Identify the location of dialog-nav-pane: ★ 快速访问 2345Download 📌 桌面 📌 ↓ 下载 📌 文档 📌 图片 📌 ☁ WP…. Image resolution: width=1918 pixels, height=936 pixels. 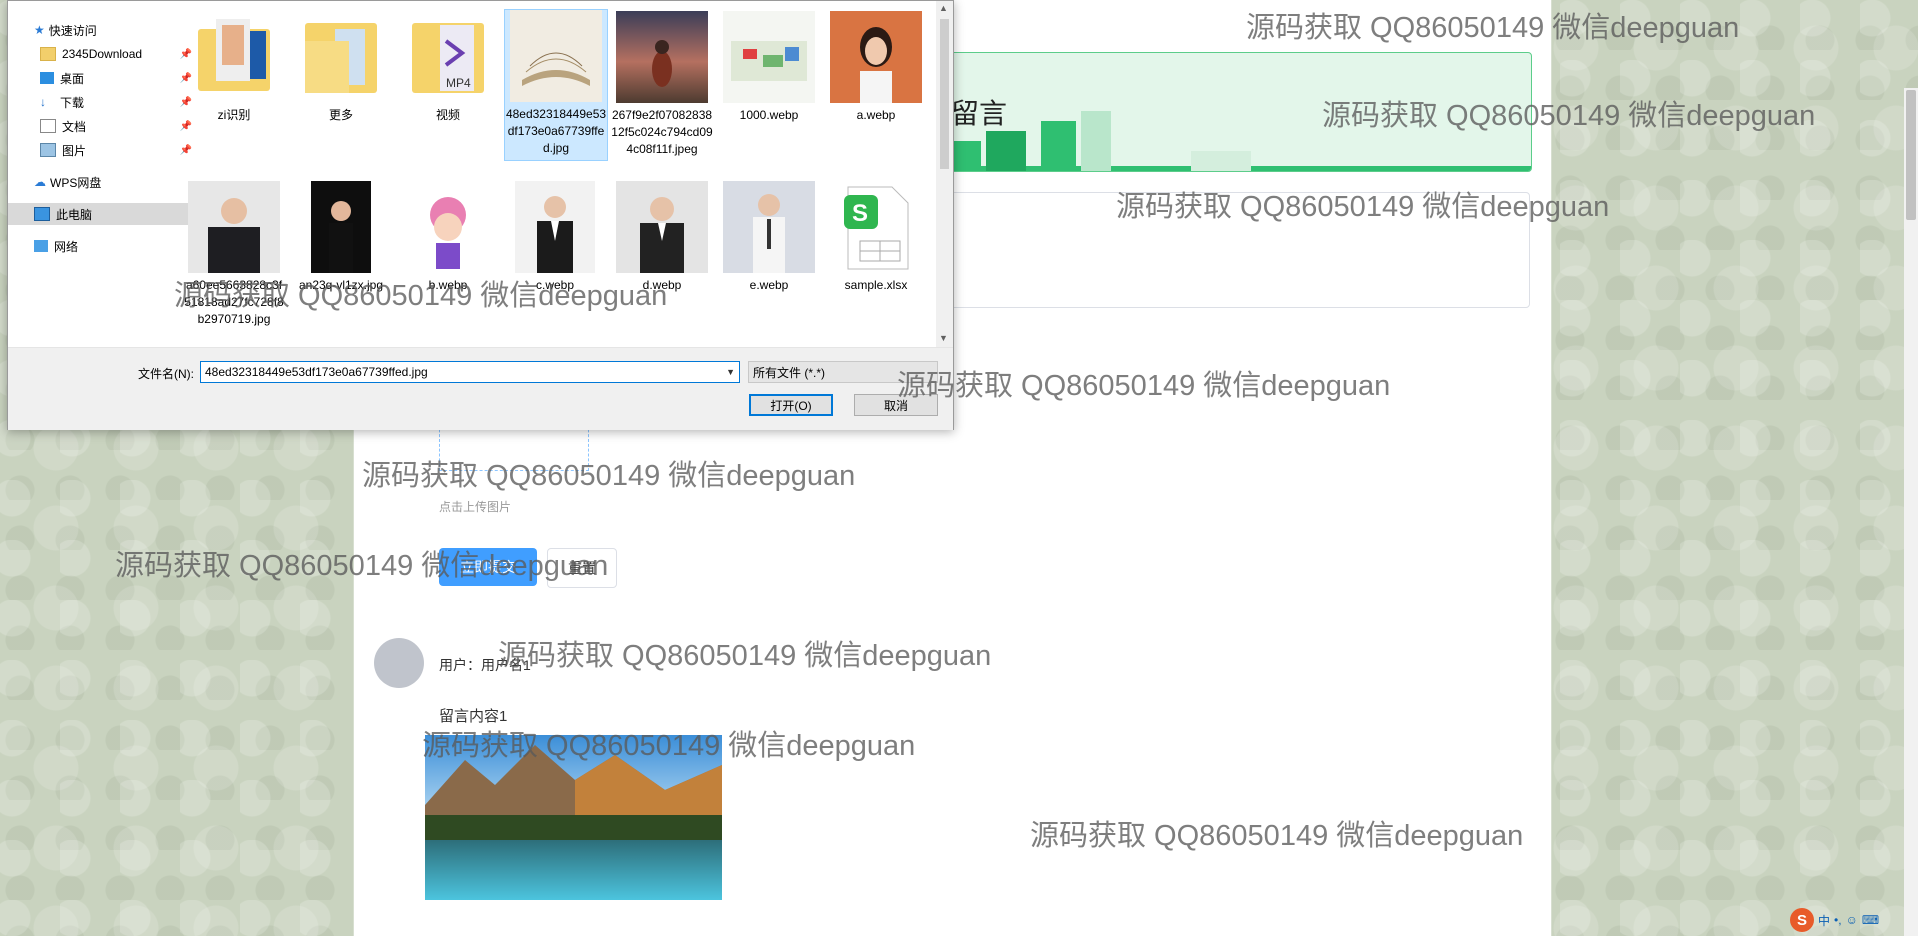
(100, 174).